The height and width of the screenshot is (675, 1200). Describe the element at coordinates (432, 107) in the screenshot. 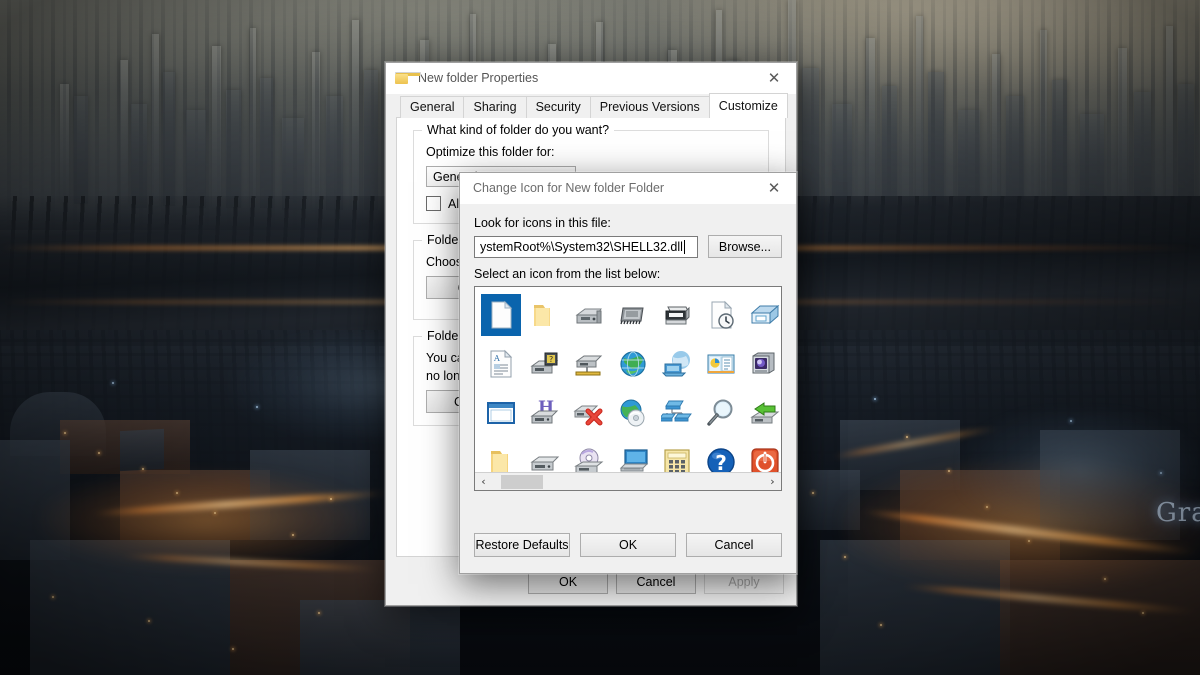

I see `tab-general: General` at that location.